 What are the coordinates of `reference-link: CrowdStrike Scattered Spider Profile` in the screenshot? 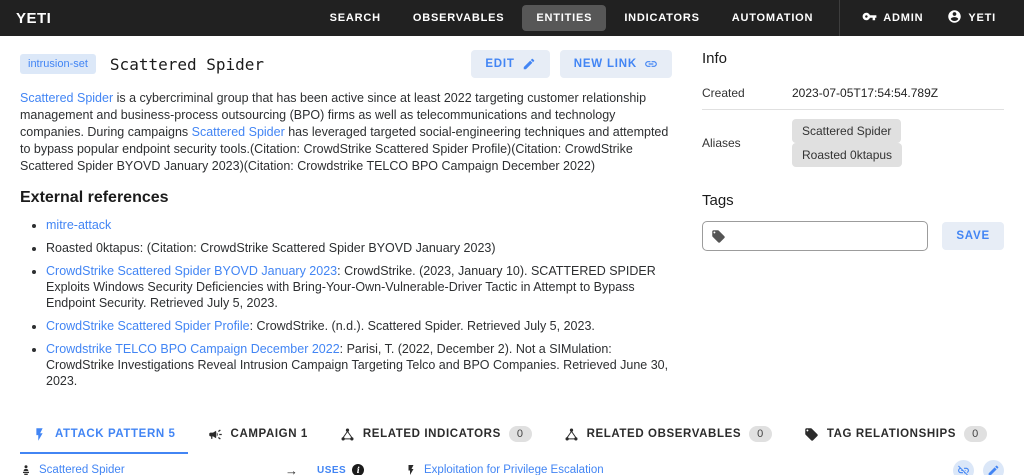 It's located at (148, 326).